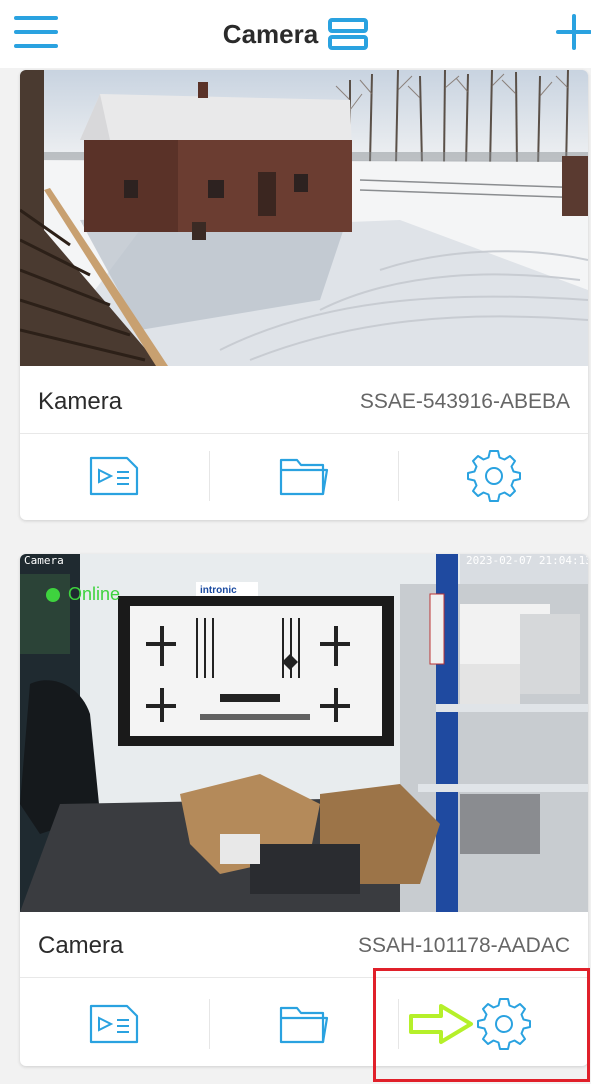 The width and height of the screenshot is (591, 1084). Describe the element at coordinates (218, 590) in the screenshot. I see `chart-brand: intronic` at that location.